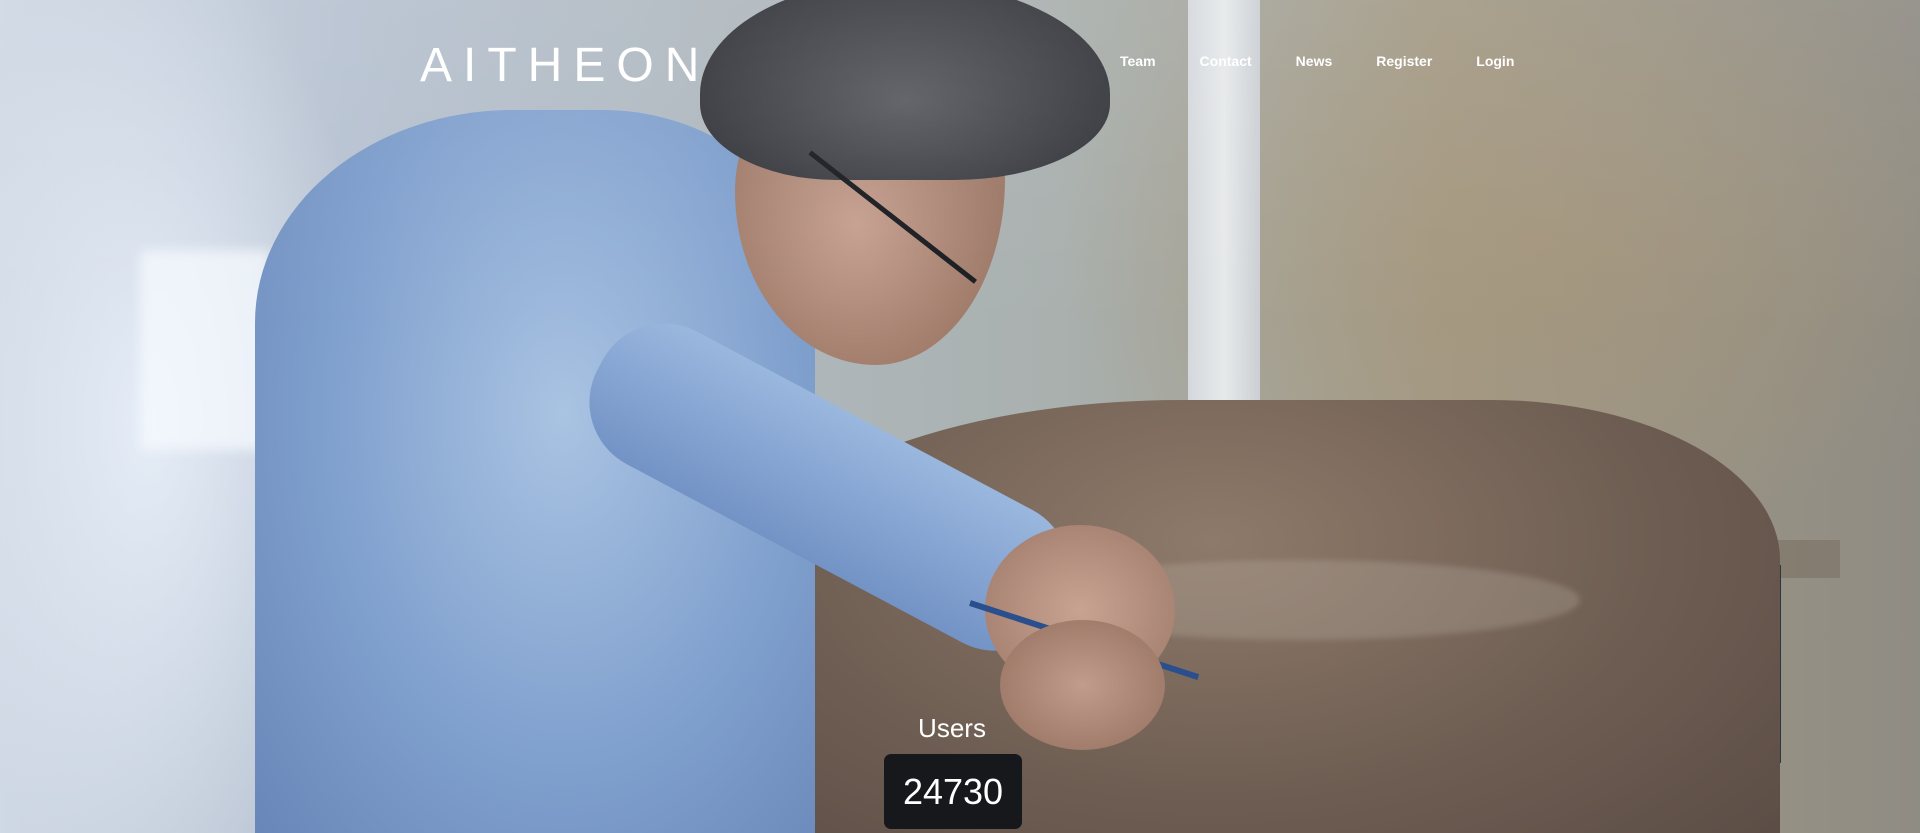 This screenshot has width=1920, height=833. Describe the element at coordinates (952, 728) in the screenshot. I see `users-counter-label: Users` at that location.